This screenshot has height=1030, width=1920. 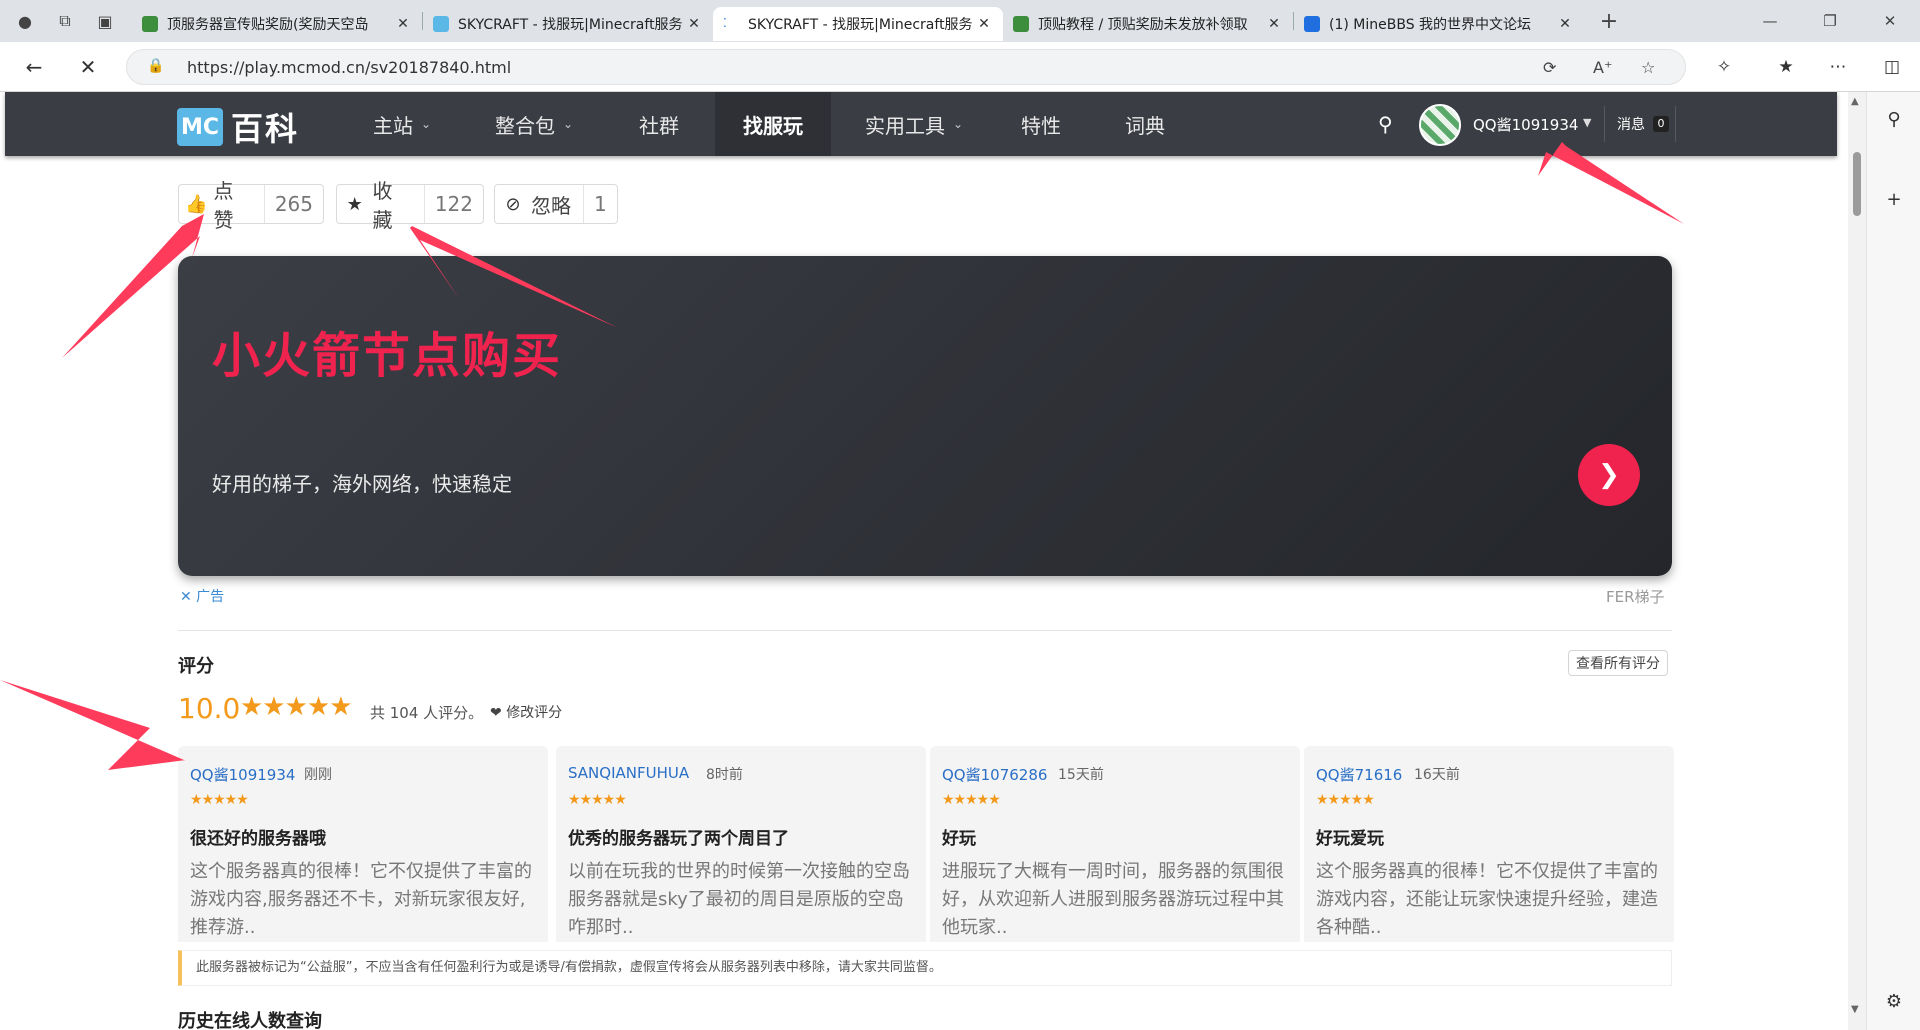 I want to click on favorite-button: ★ 收藏 122, so click(x=410, y=205).